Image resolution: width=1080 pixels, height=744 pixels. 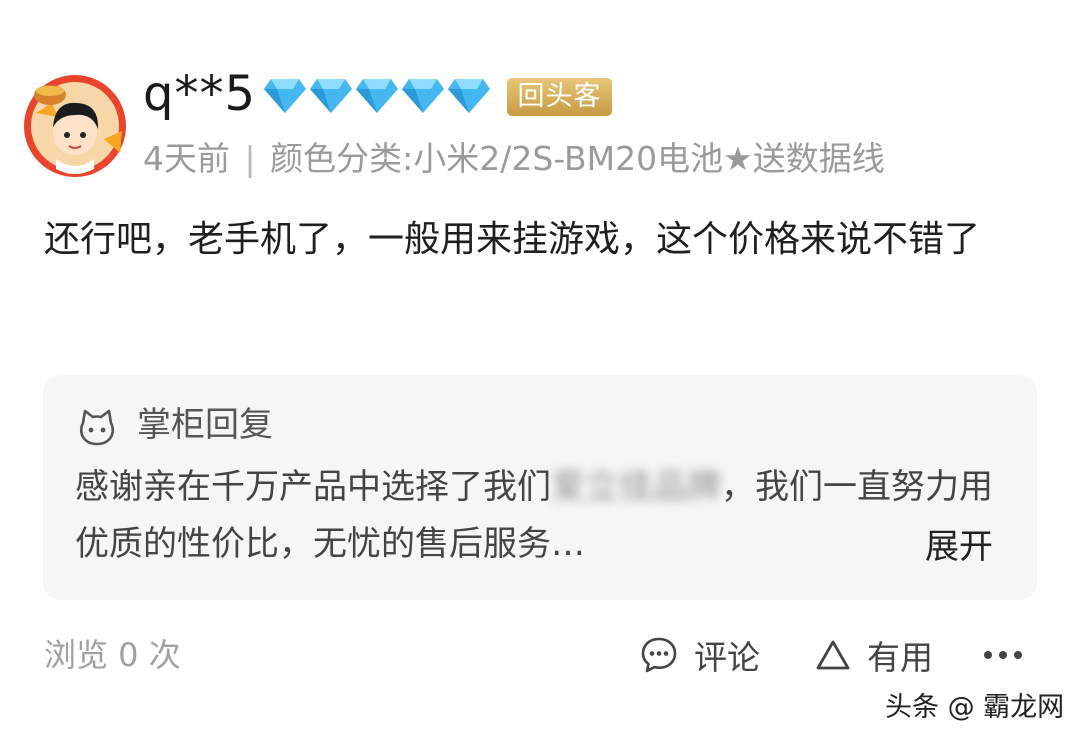 What do you see at coordinates (636, 487) in the screenshot?
I see `blurred-brand-name: 爱立佳品牌` at bounding box center [636, 487].